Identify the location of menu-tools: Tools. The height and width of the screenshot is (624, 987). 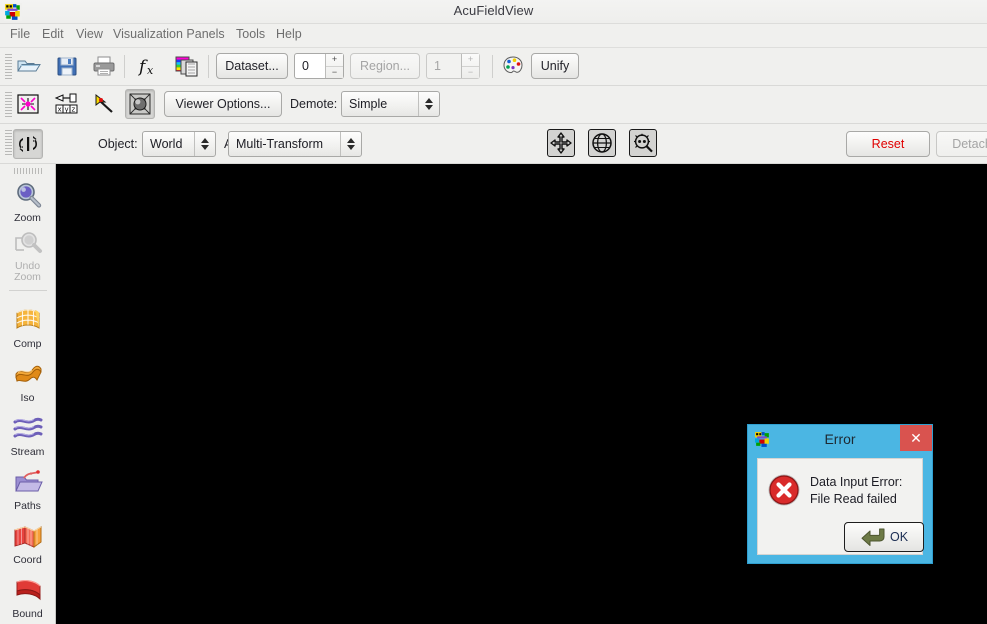
(250, 34).